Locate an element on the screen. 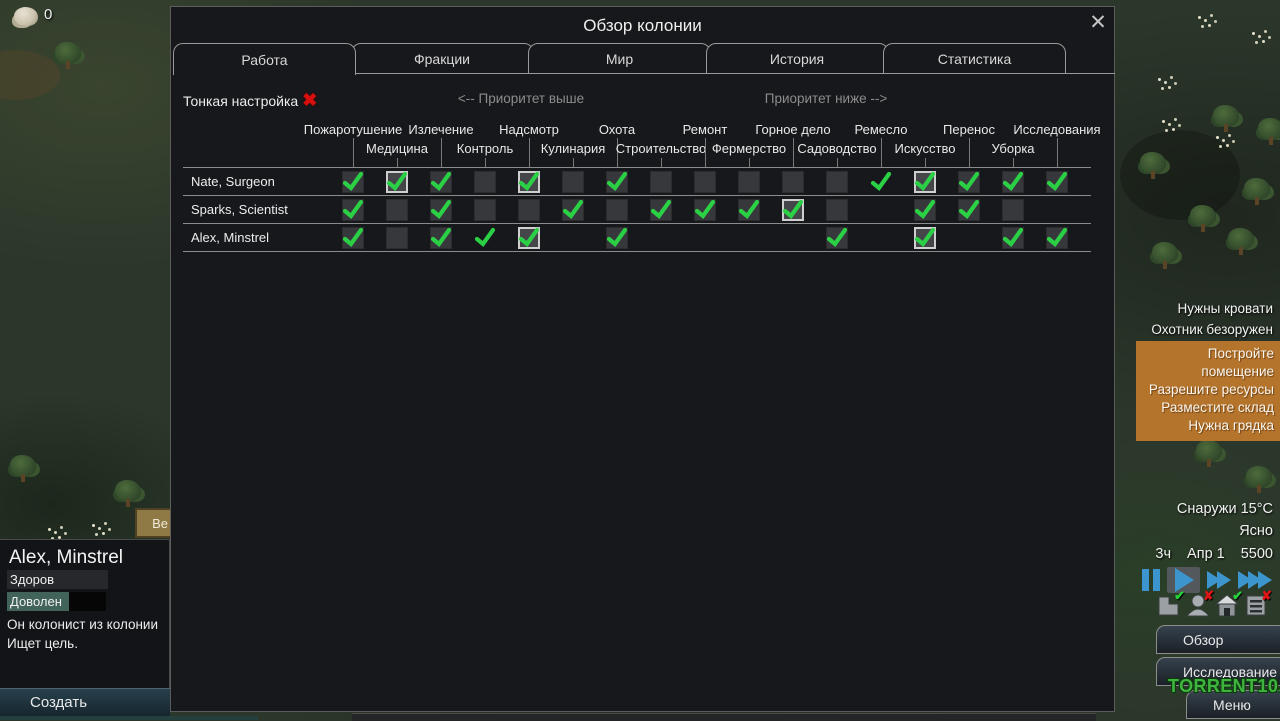 The height and width of the screenshot is (721, 1280). home-area-toggle: ✔ is located at coordinates (1228, 603).